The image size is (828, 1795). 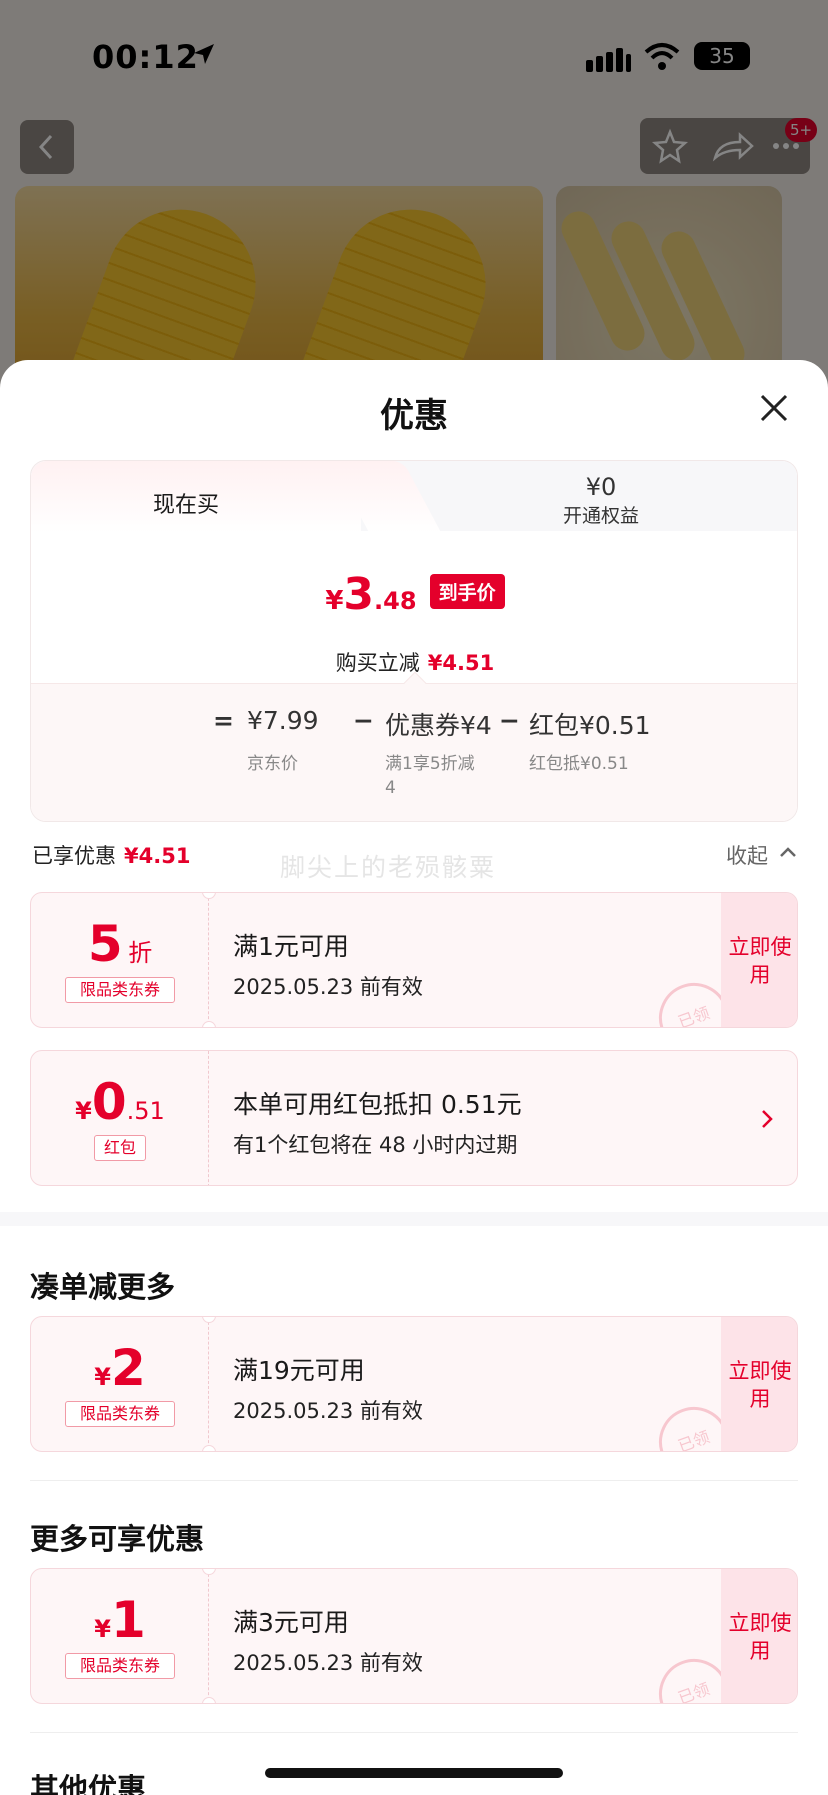 I want to click on section-title-more: 凑单减更多, so click(x=103, y=1287).